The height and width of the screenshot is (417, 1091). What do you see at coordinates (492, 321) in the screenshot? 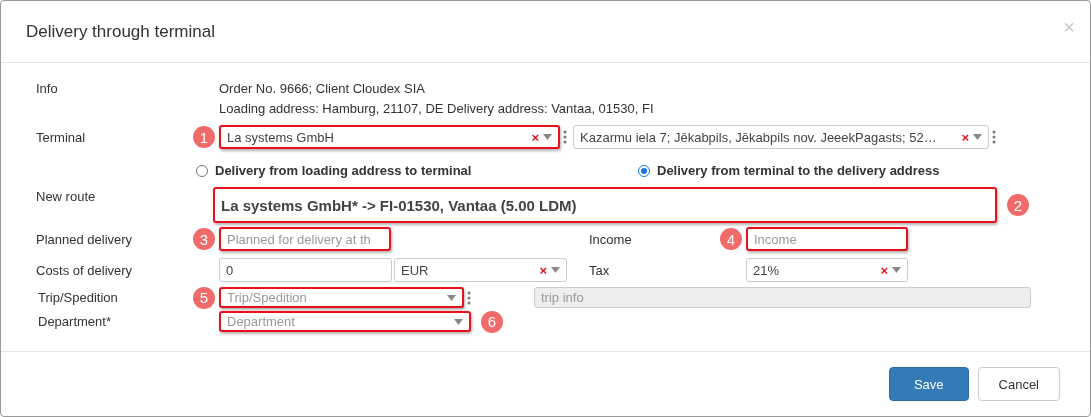
I see `callout-number: 6` at bounding box center [492, 321].